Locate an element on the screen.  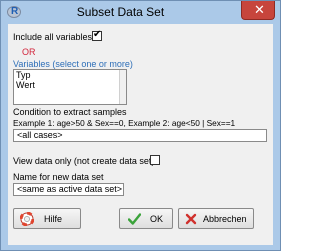
checkmark-ok-icon is located at coordinates (134, 219).